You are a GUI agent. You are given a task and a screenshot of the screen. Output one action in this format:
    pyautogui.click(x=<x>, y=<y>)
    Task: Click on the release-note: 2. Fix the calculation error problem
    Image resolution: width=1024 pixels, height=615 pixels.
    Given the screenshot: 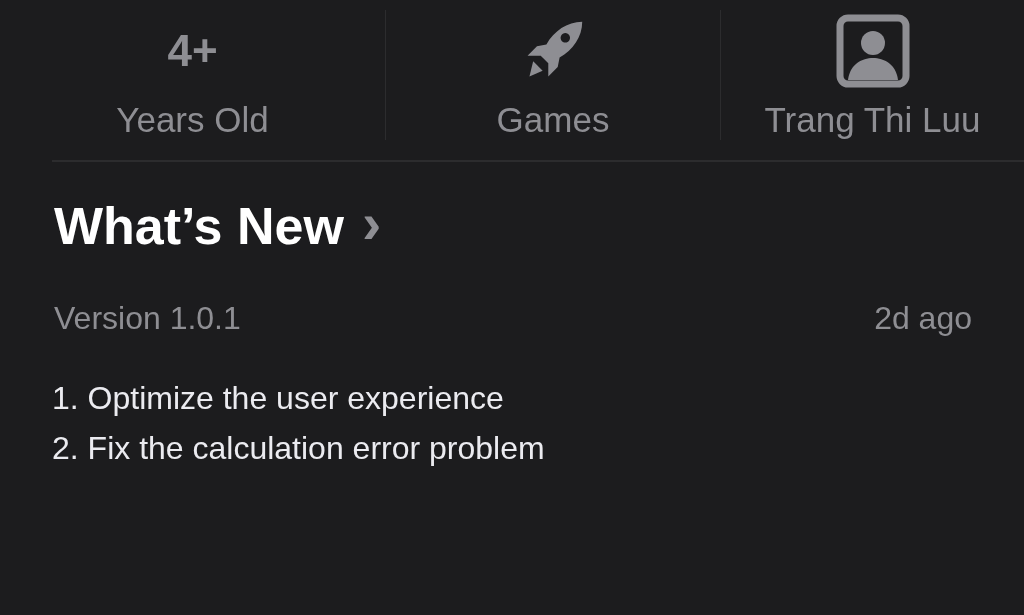 What is the action you would take?
    pyautogui.click(x=299, y=448)
    